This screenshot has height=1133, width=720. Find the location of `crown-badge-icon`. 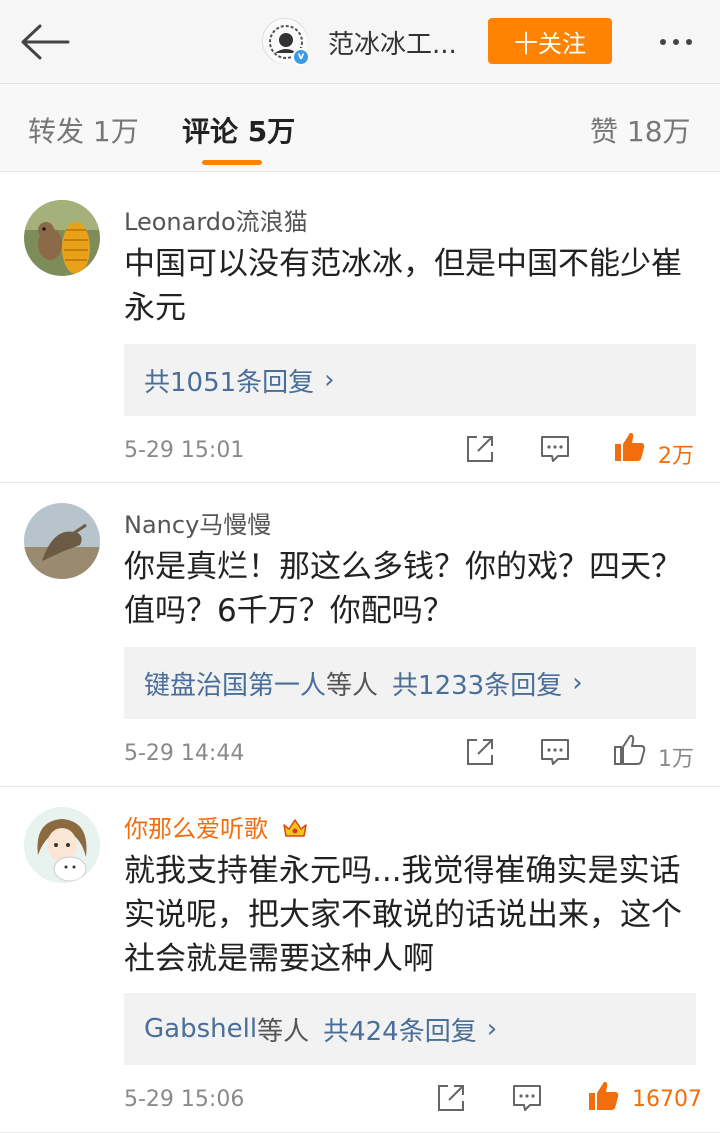

crown-badge-icon is located at coordinates (294, 828).